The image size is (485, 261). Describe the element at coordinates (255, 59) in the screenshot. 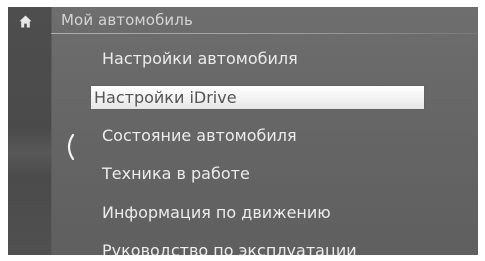

I see `menu-item-vehicle-settings: Настройки автомобиля` at that location.